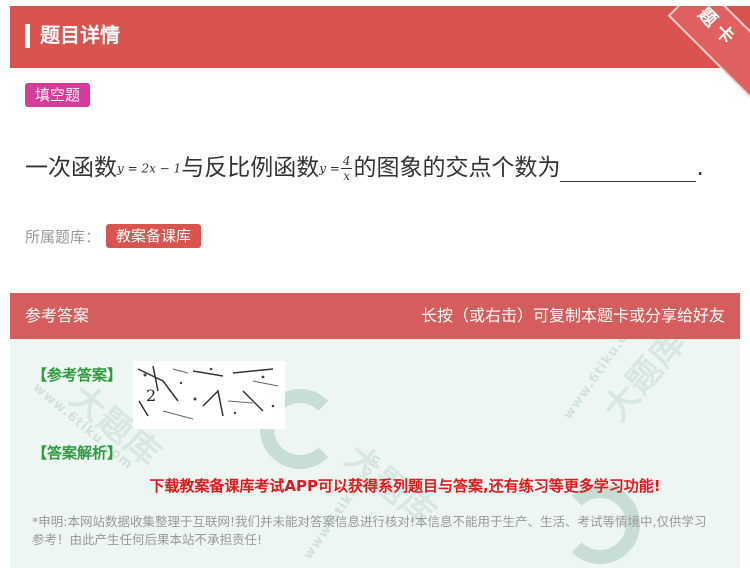  Describe the element at coordinates (77, 453) in the screenshot. I see `explanation-label: 【答案解析】` at that location.